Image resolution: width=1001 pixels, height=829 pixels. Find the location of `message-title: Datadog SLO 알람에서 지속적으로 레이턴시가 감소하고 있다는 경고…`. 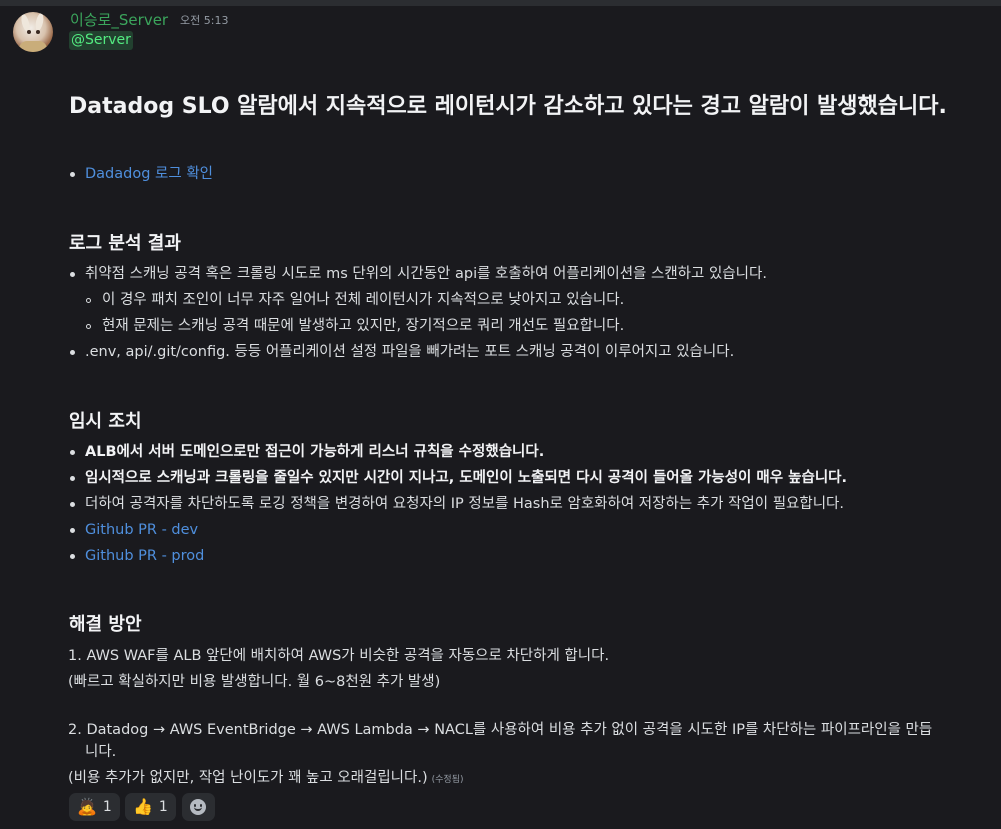

message-title: Datadog SLO 알람에서 지속적으로 레이턴시가 감소하고 있다는 경고… is located at coordinates (508, 106).